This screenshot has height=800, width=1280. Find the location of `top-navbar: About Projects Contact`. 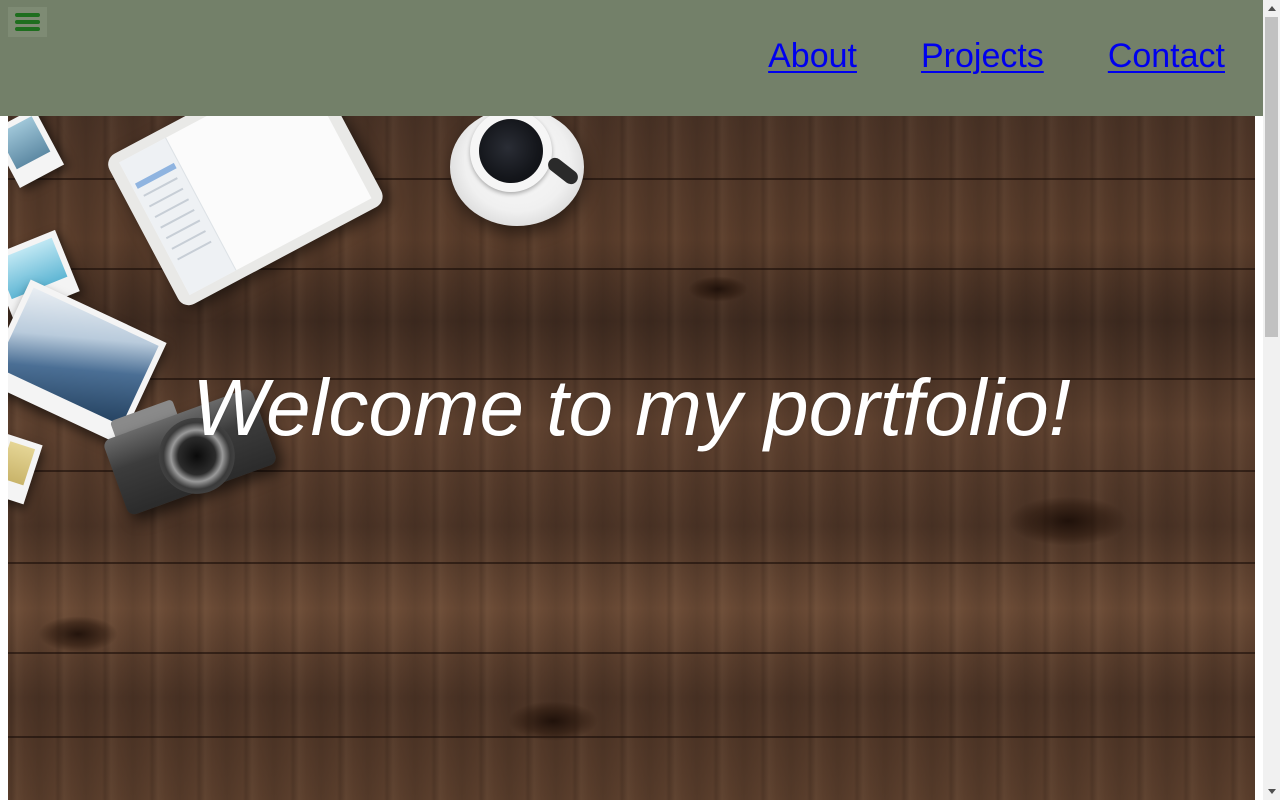

top-navbar: About Projects Contact is located at coordinates (631, 58).